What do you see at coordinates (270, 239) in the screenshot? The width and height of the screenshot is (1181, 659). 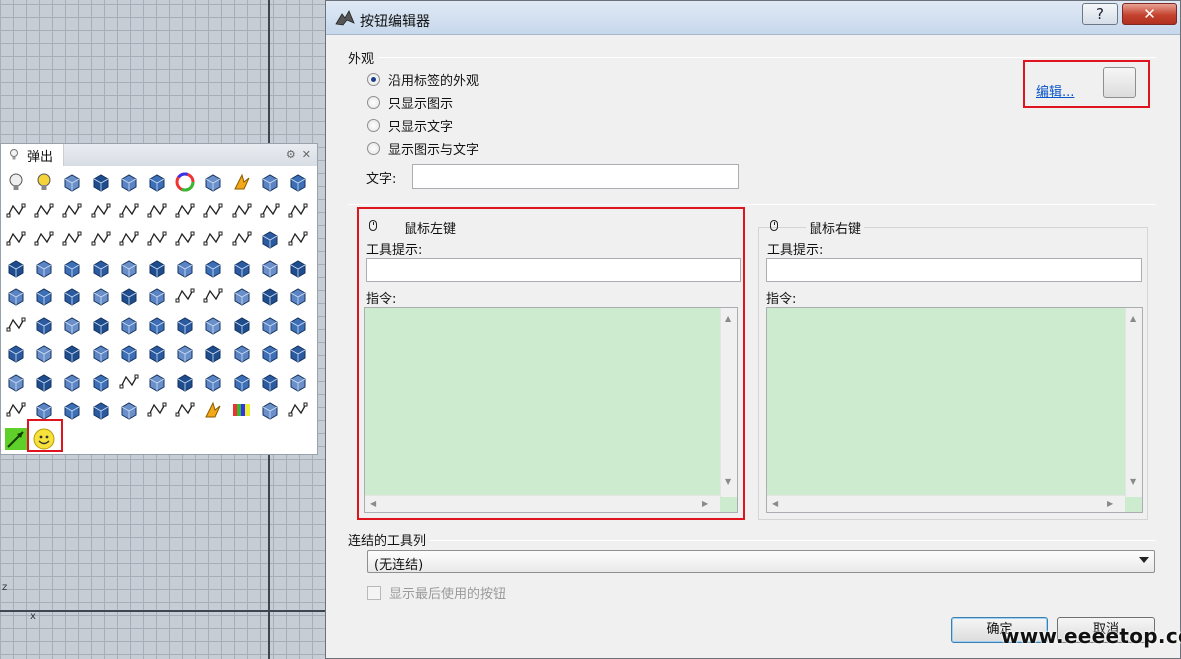 I see `sheet-icon` at bounding box center [270, 239].